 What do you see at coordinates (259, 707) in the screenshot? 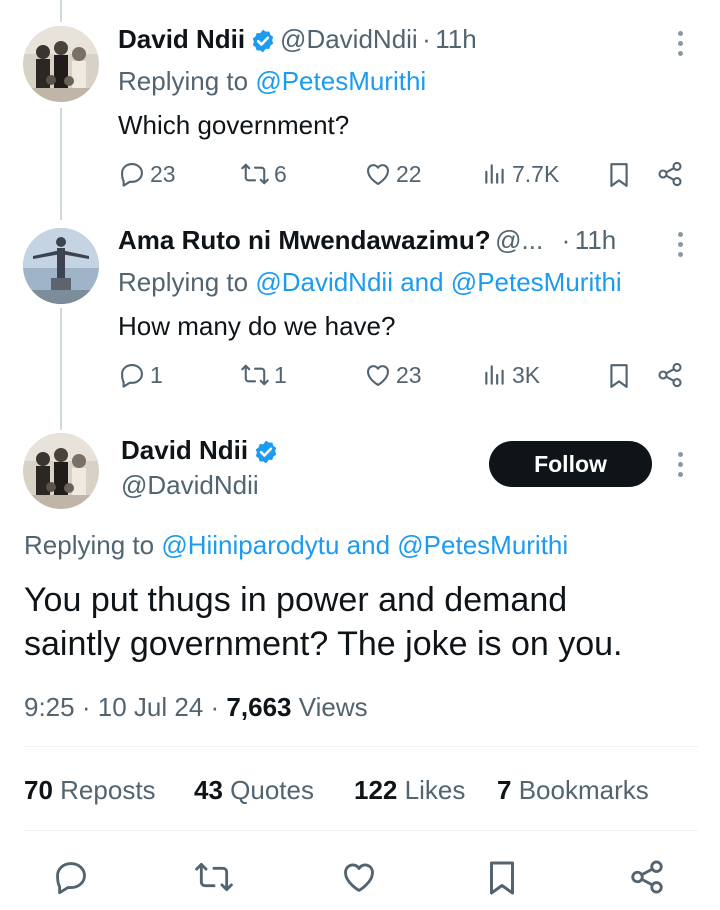
I see `views-count: 7,663` at bounding box center [259, 707].